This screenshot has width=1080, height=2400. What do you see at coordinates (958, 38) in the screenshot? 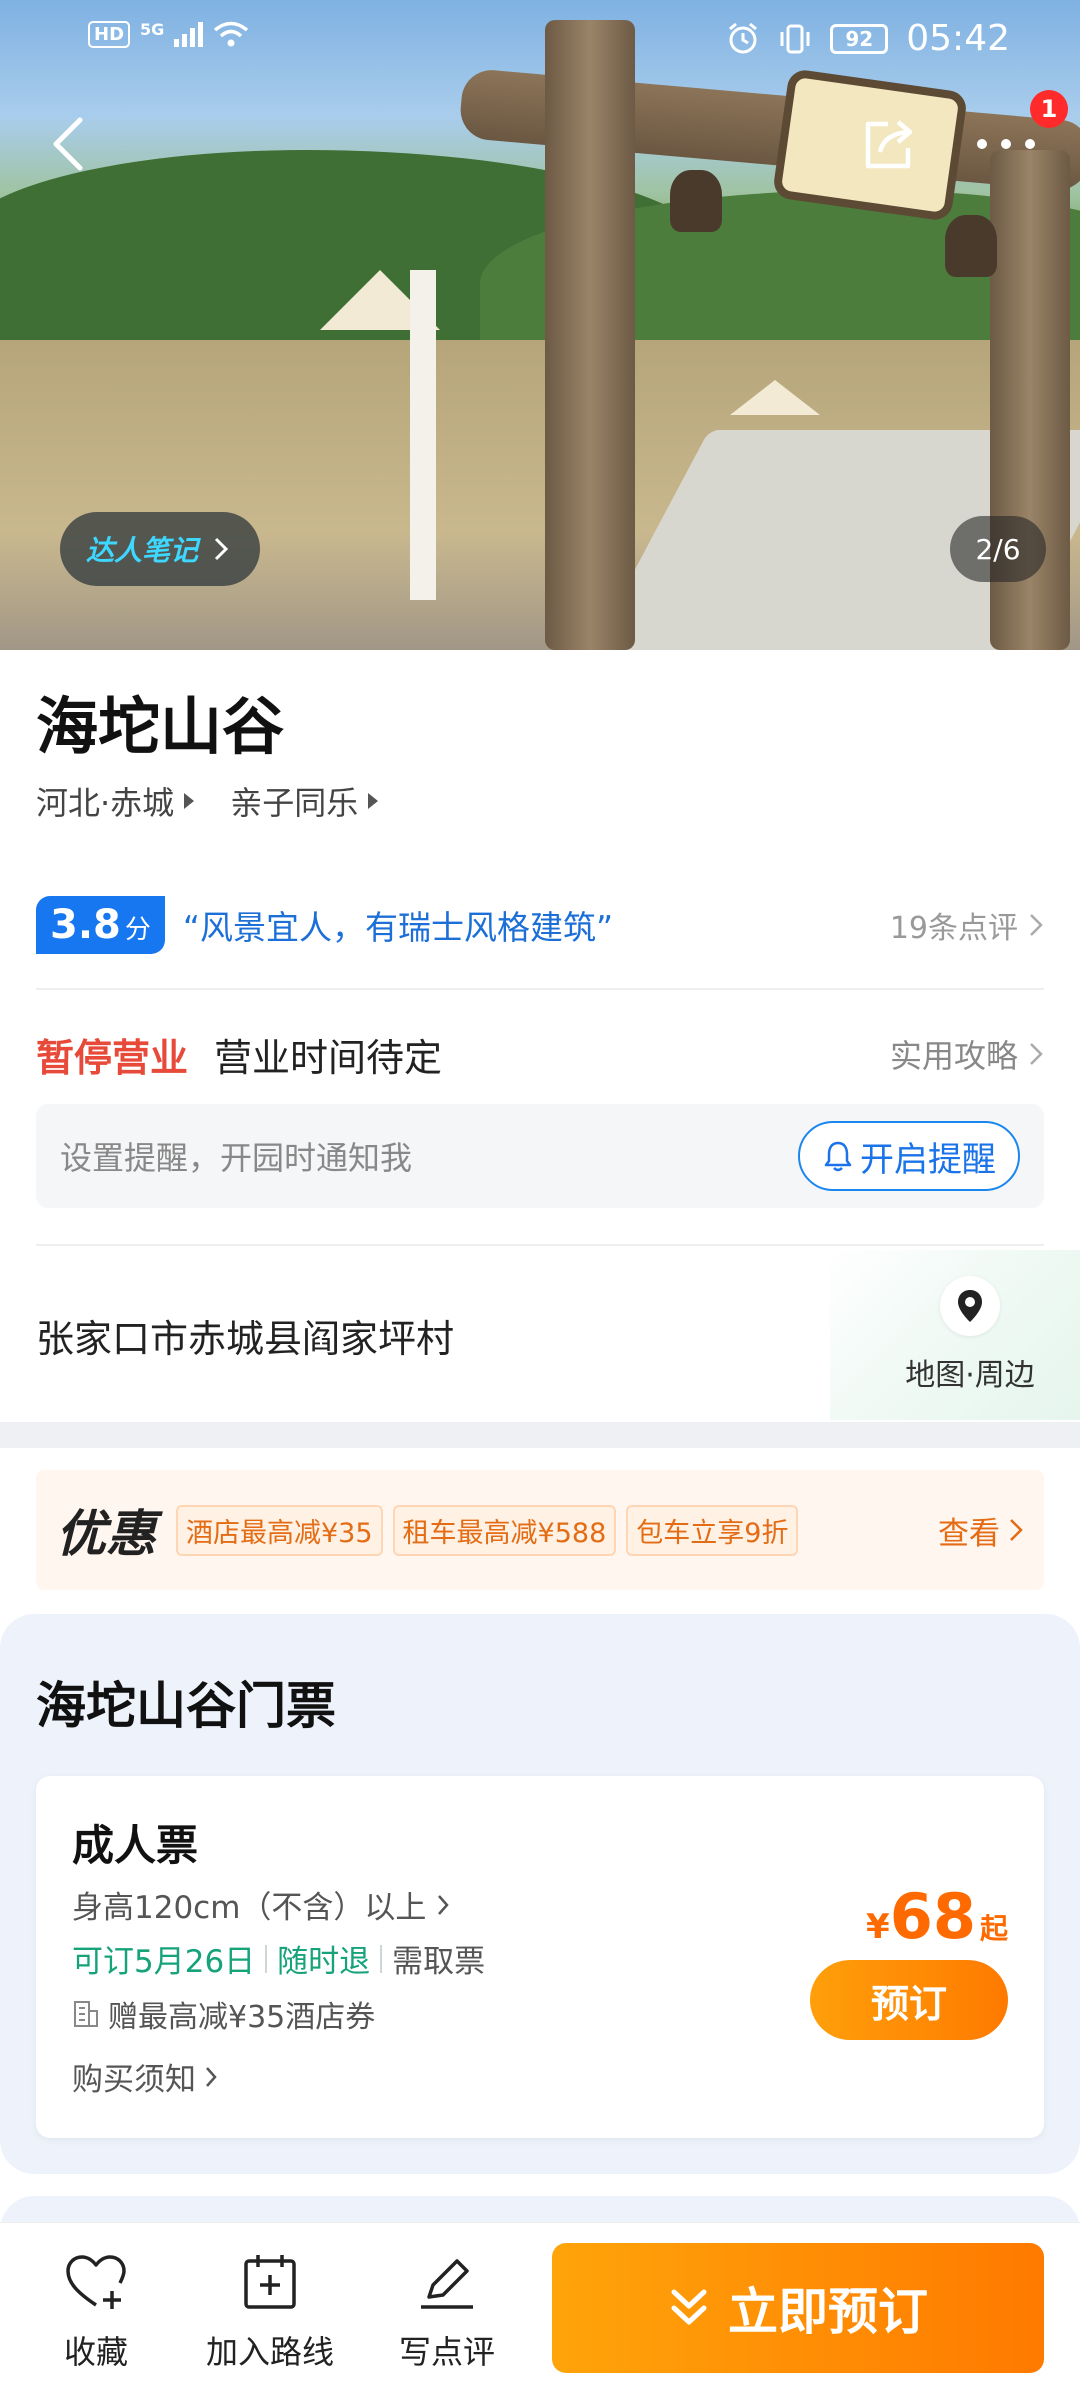
I see `clock: 05:42` at bounding box center [958, 38].